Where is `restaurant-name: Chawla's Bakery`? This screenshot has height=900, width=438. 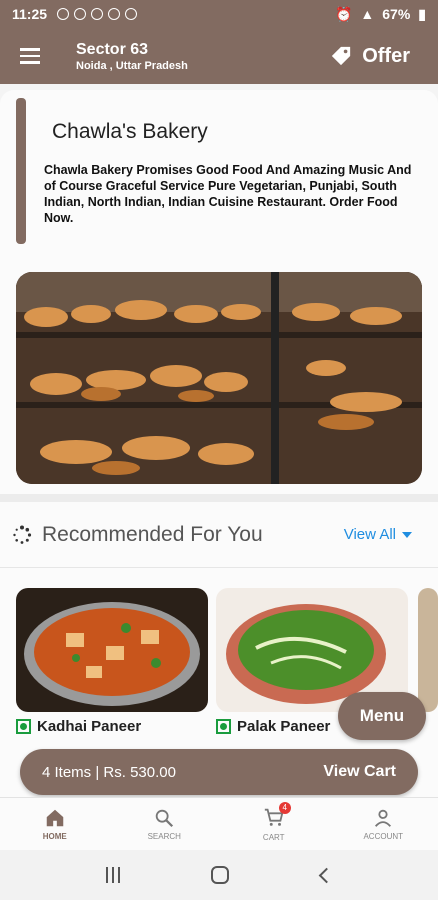
restaurant-name: Chawla's Bakery is located at coordinates (130, 131).